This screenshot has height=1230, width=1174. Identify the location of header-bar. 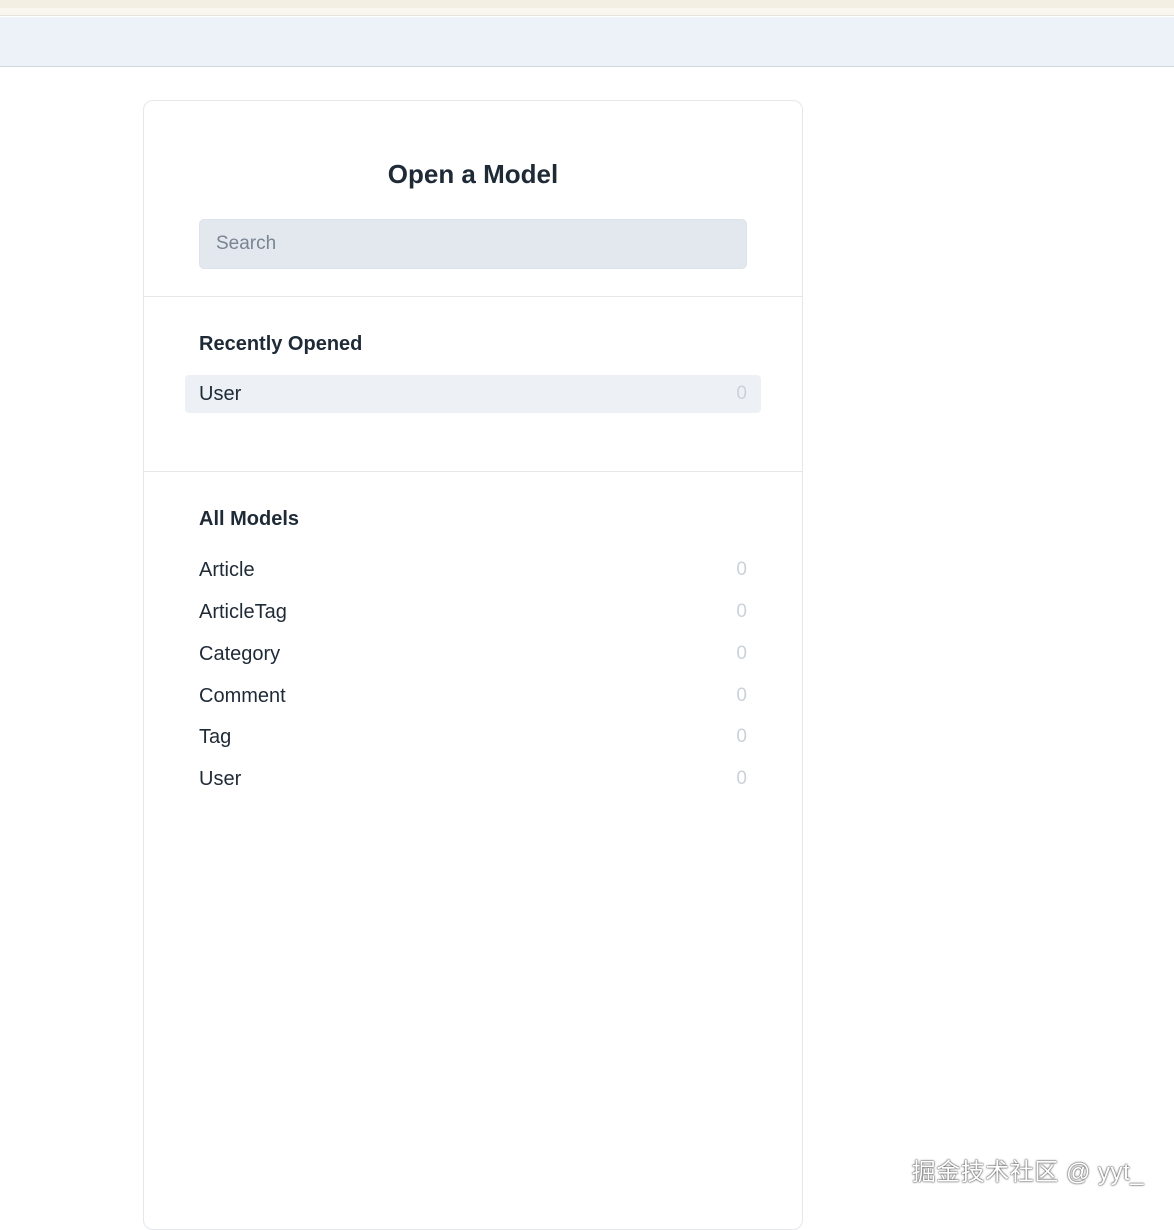
(587, 42).